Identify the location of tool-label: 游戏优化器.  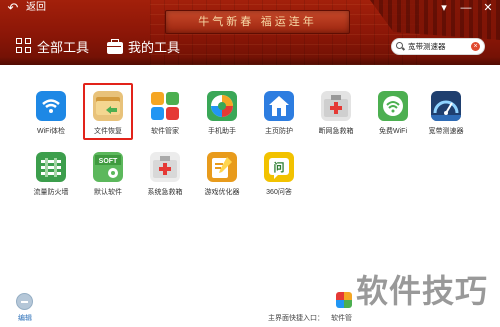
(222, 192).